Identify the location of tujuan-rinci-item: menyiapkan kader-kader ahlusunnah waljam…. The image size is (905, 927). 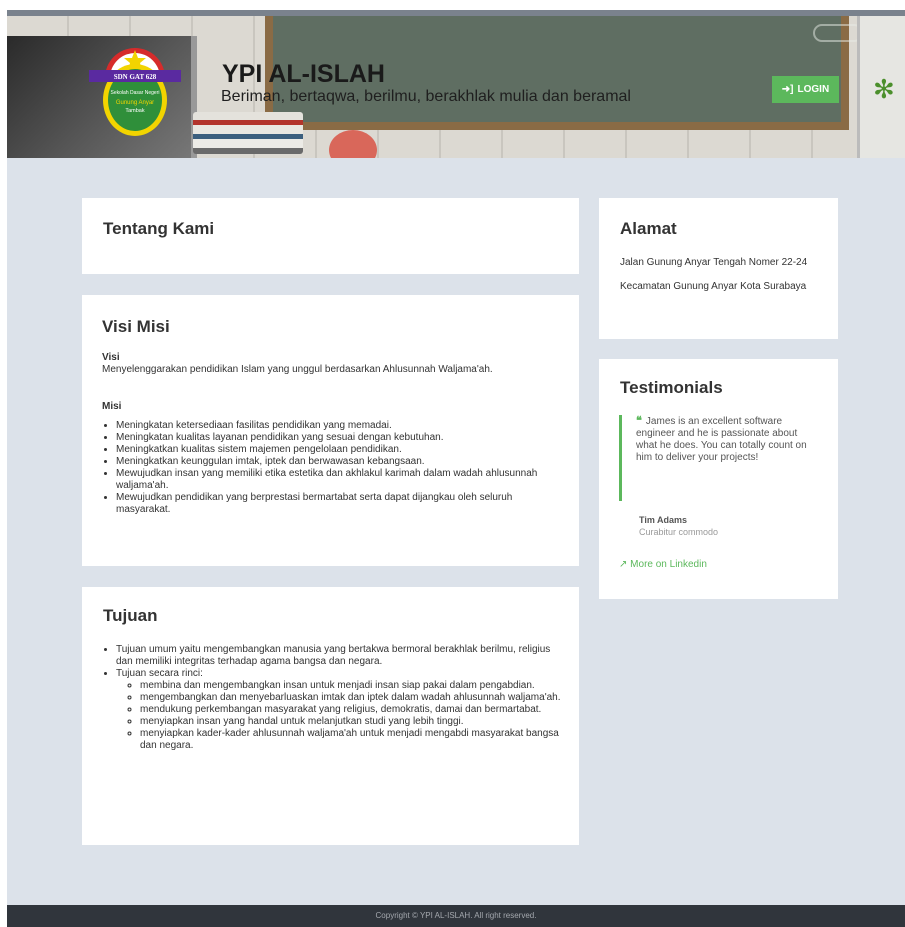
(353, 740).